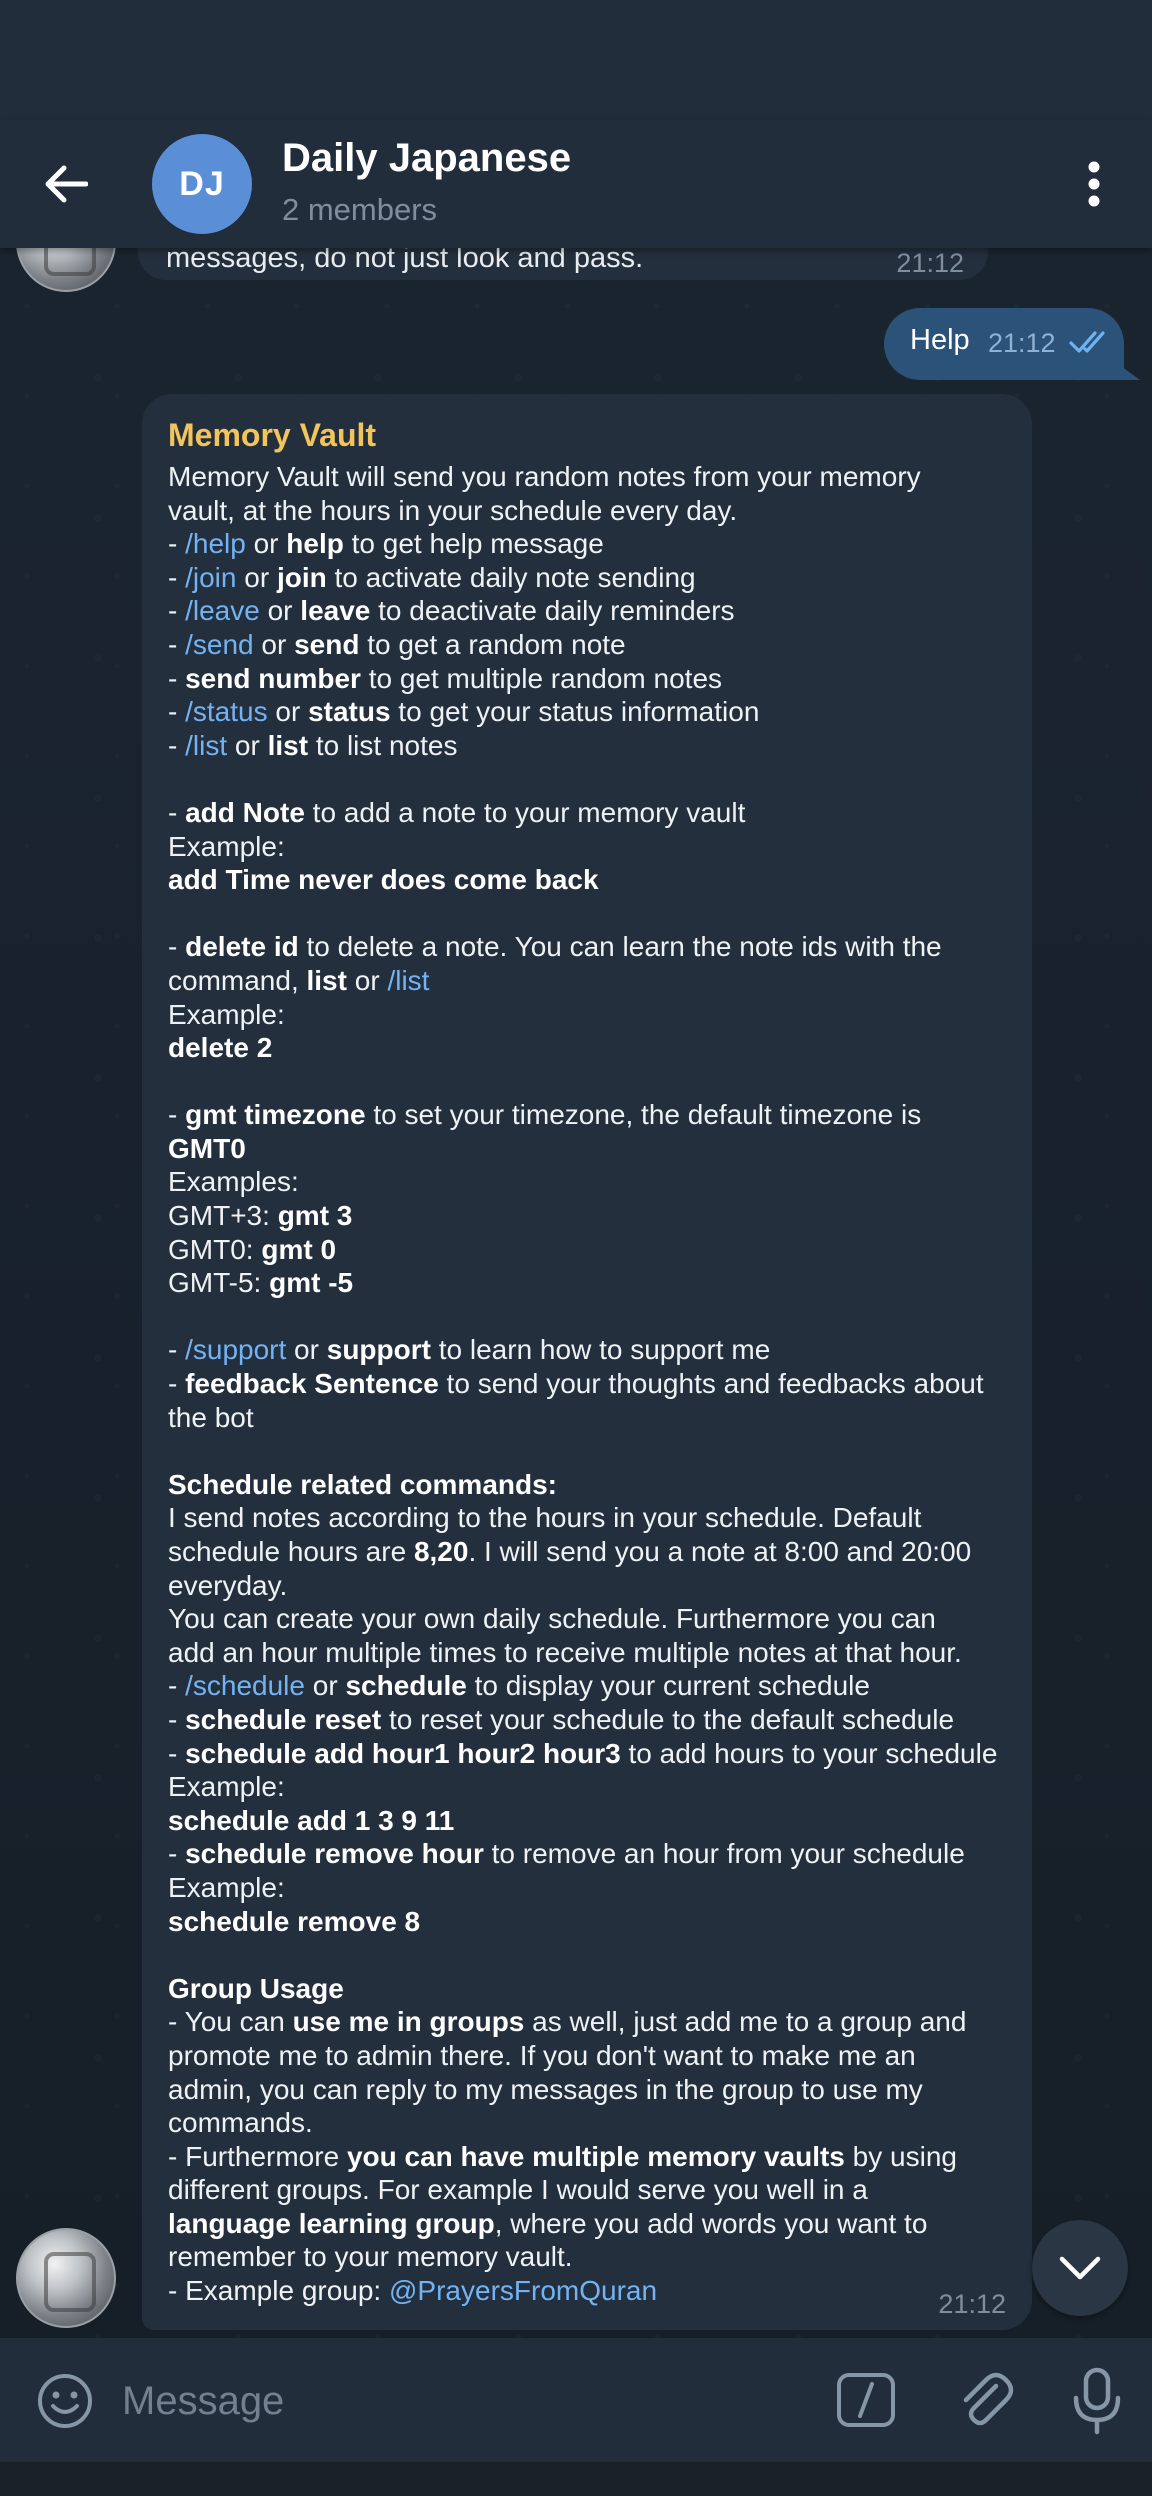  Describe the element at coordinates (587, 1015) in the screenshot. I see `message-line: Example:` at that location.